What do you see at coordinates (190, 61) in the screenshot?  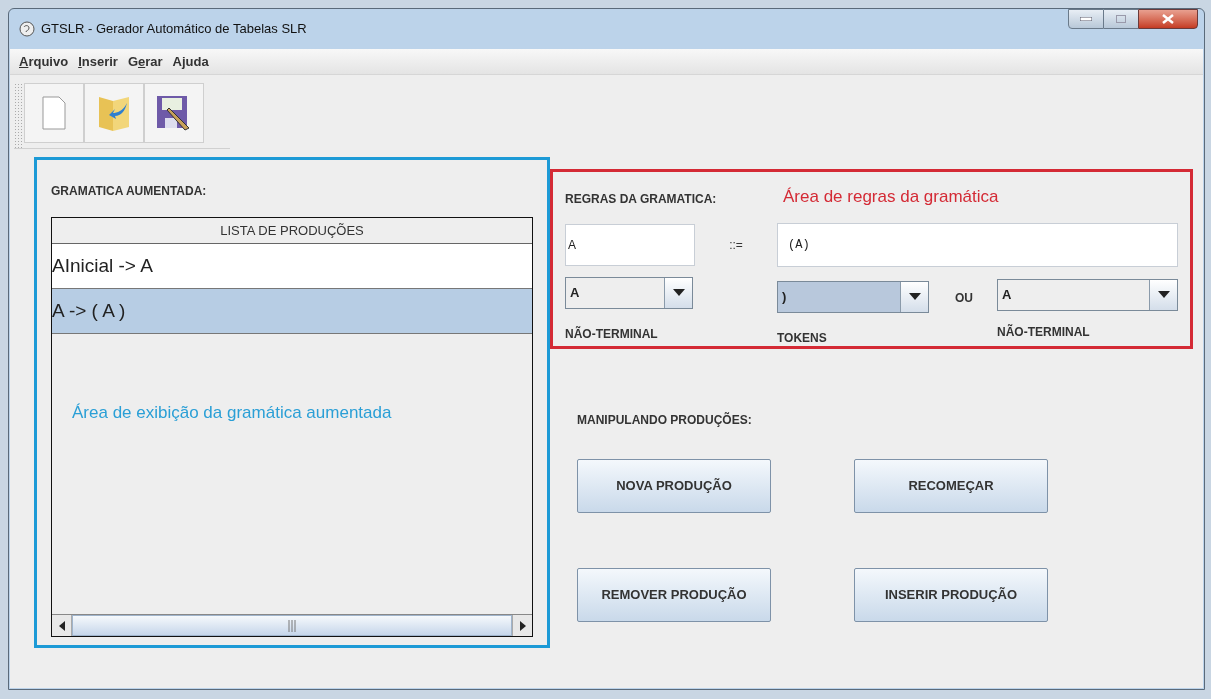 I see `menu-item: Ajuda` at bounding box center [190, 61].